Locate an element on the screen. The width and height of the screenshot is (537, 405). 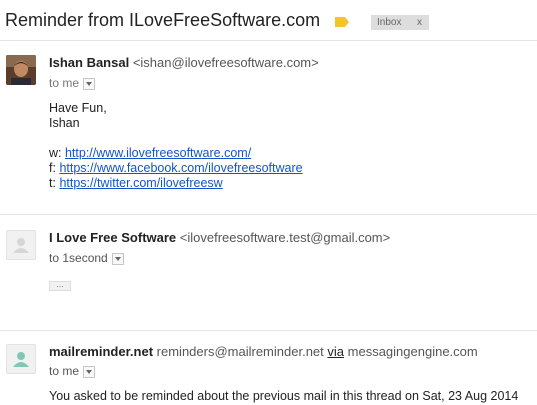
link-prefix: w: is located at coordinates (55, 153).